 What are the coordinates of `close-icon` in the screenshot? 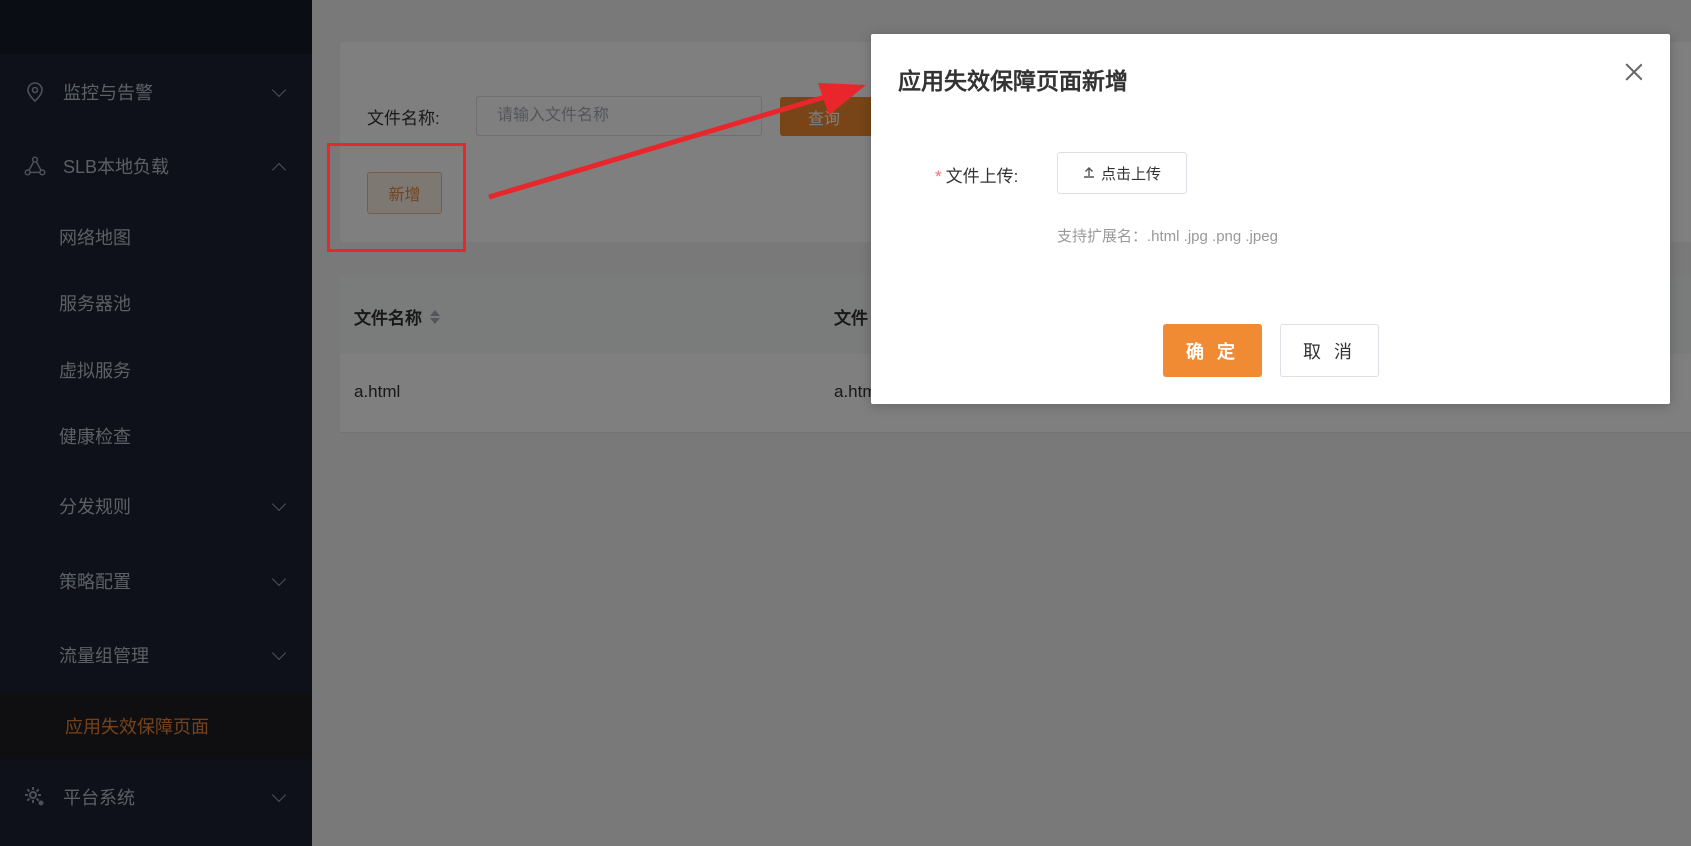 It's located at (1634, 72).